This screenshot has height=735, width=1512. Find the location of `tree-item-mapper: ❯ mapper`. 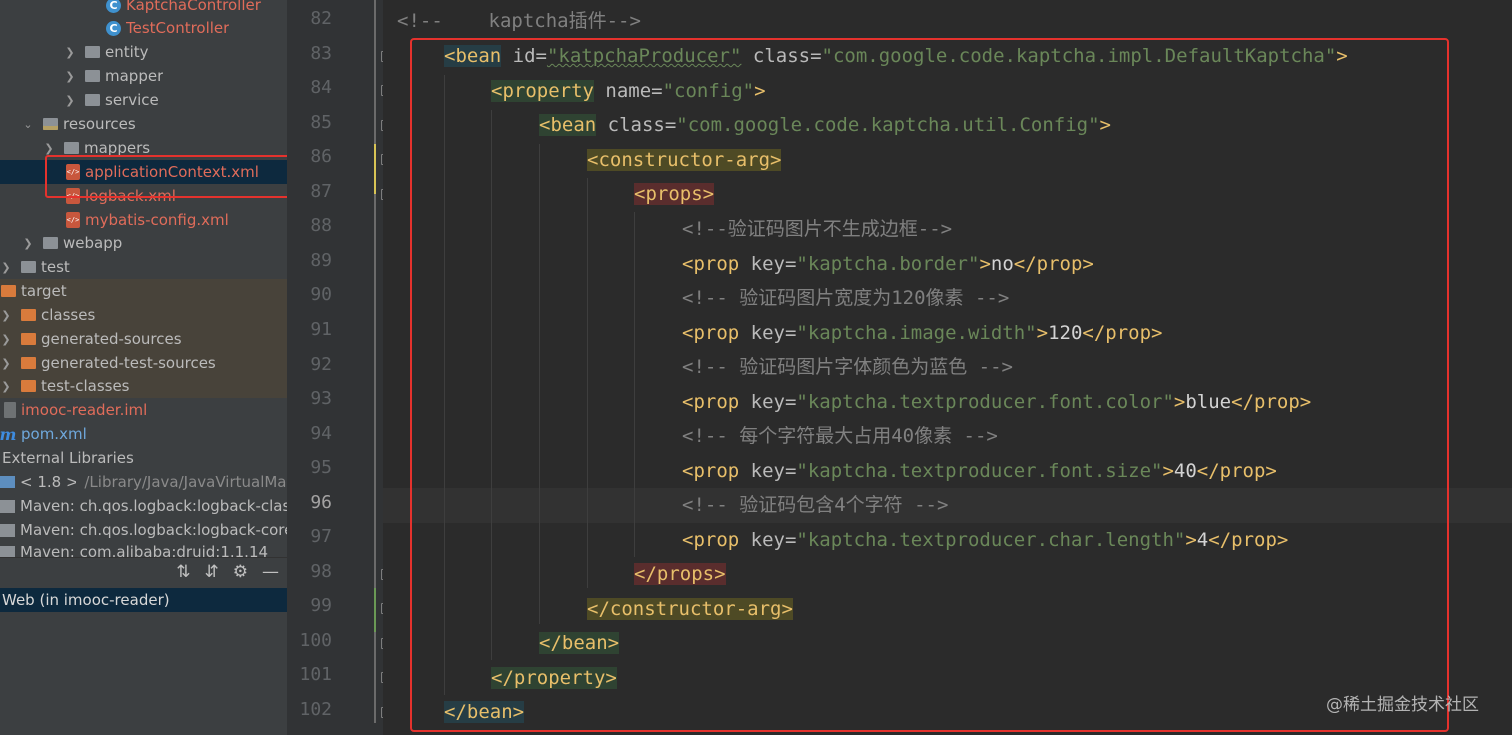

tree-item-mapper: ❯ mapper is located at coordinates (143, 76).